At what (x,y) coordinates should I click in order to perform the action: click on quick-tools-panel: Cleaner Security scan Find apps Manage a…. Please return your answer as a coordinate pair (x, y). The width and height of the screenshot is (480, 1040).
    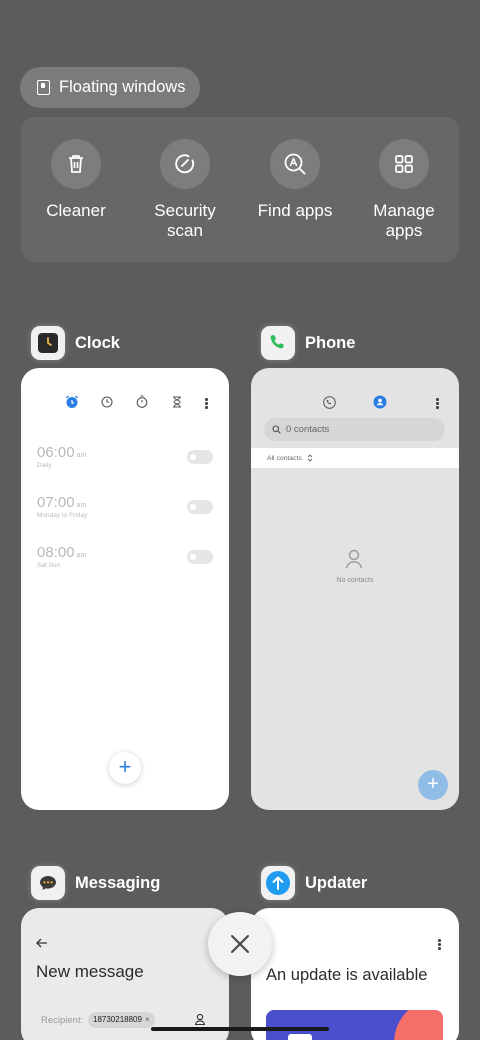
    Looking at the image, I should click on (240, 189).